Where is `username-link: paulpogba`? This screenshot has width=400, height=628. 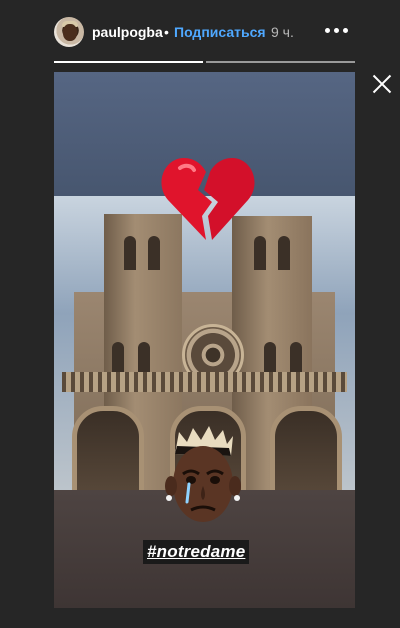
username-link: paulpogba is located at coordinates (127, 32).